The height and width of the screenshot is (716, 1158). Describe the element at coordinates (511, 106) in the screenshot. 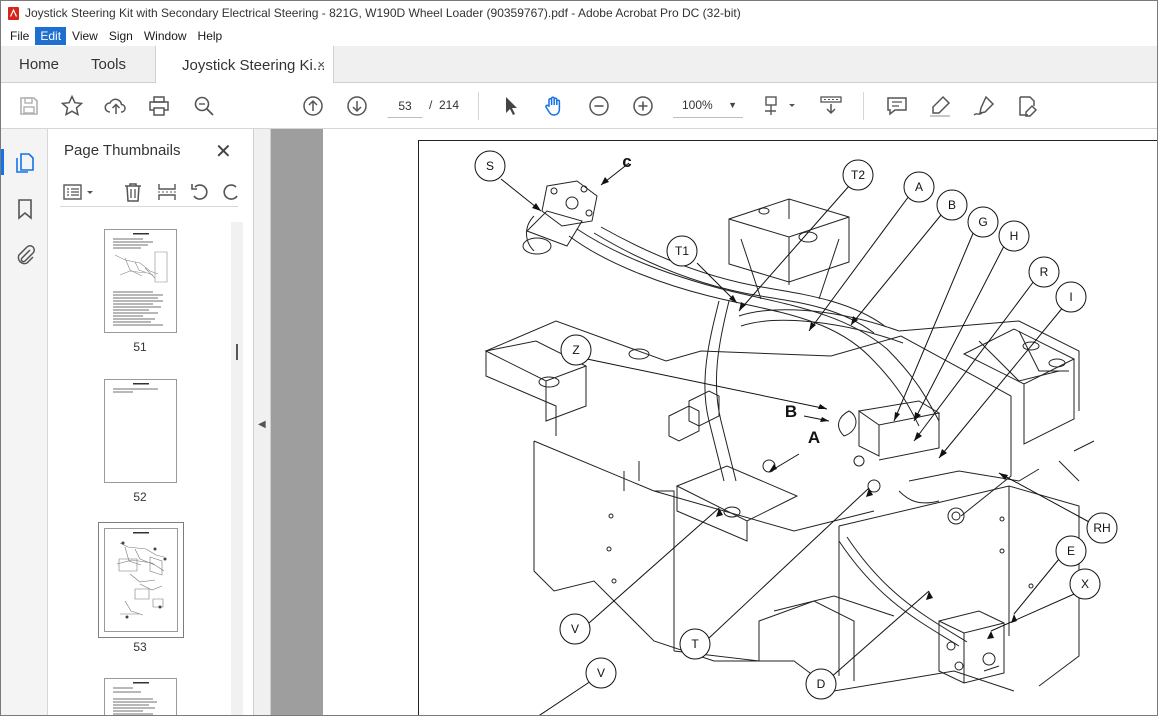

I see `select-cursor-icon` at that location.